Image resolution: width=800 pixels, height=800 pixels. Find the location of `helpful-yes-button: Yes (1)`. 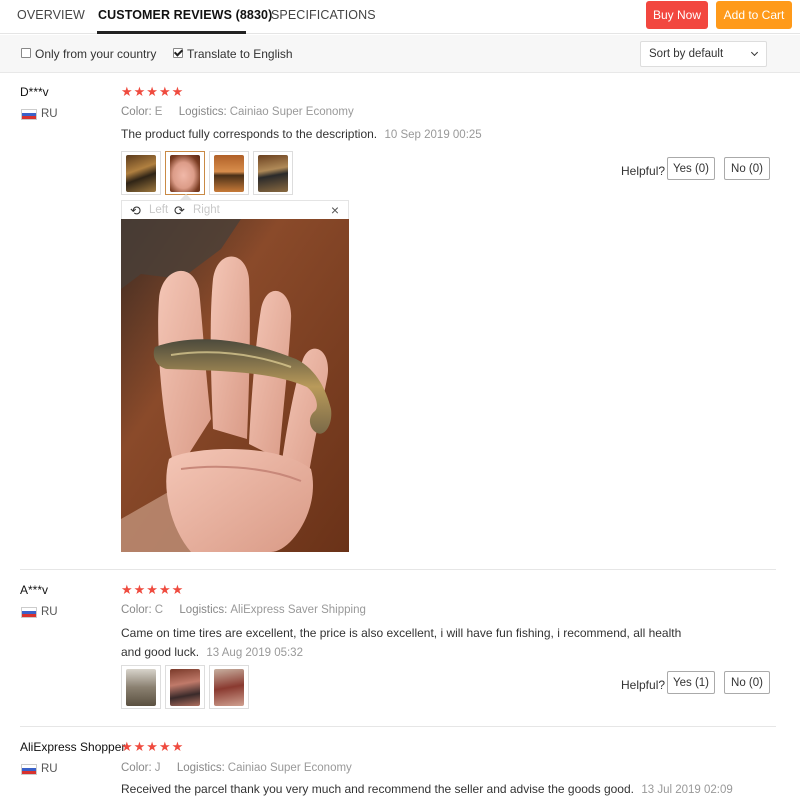

helpful-yes-button: Yes (1) is located at coordinates (691, 682).